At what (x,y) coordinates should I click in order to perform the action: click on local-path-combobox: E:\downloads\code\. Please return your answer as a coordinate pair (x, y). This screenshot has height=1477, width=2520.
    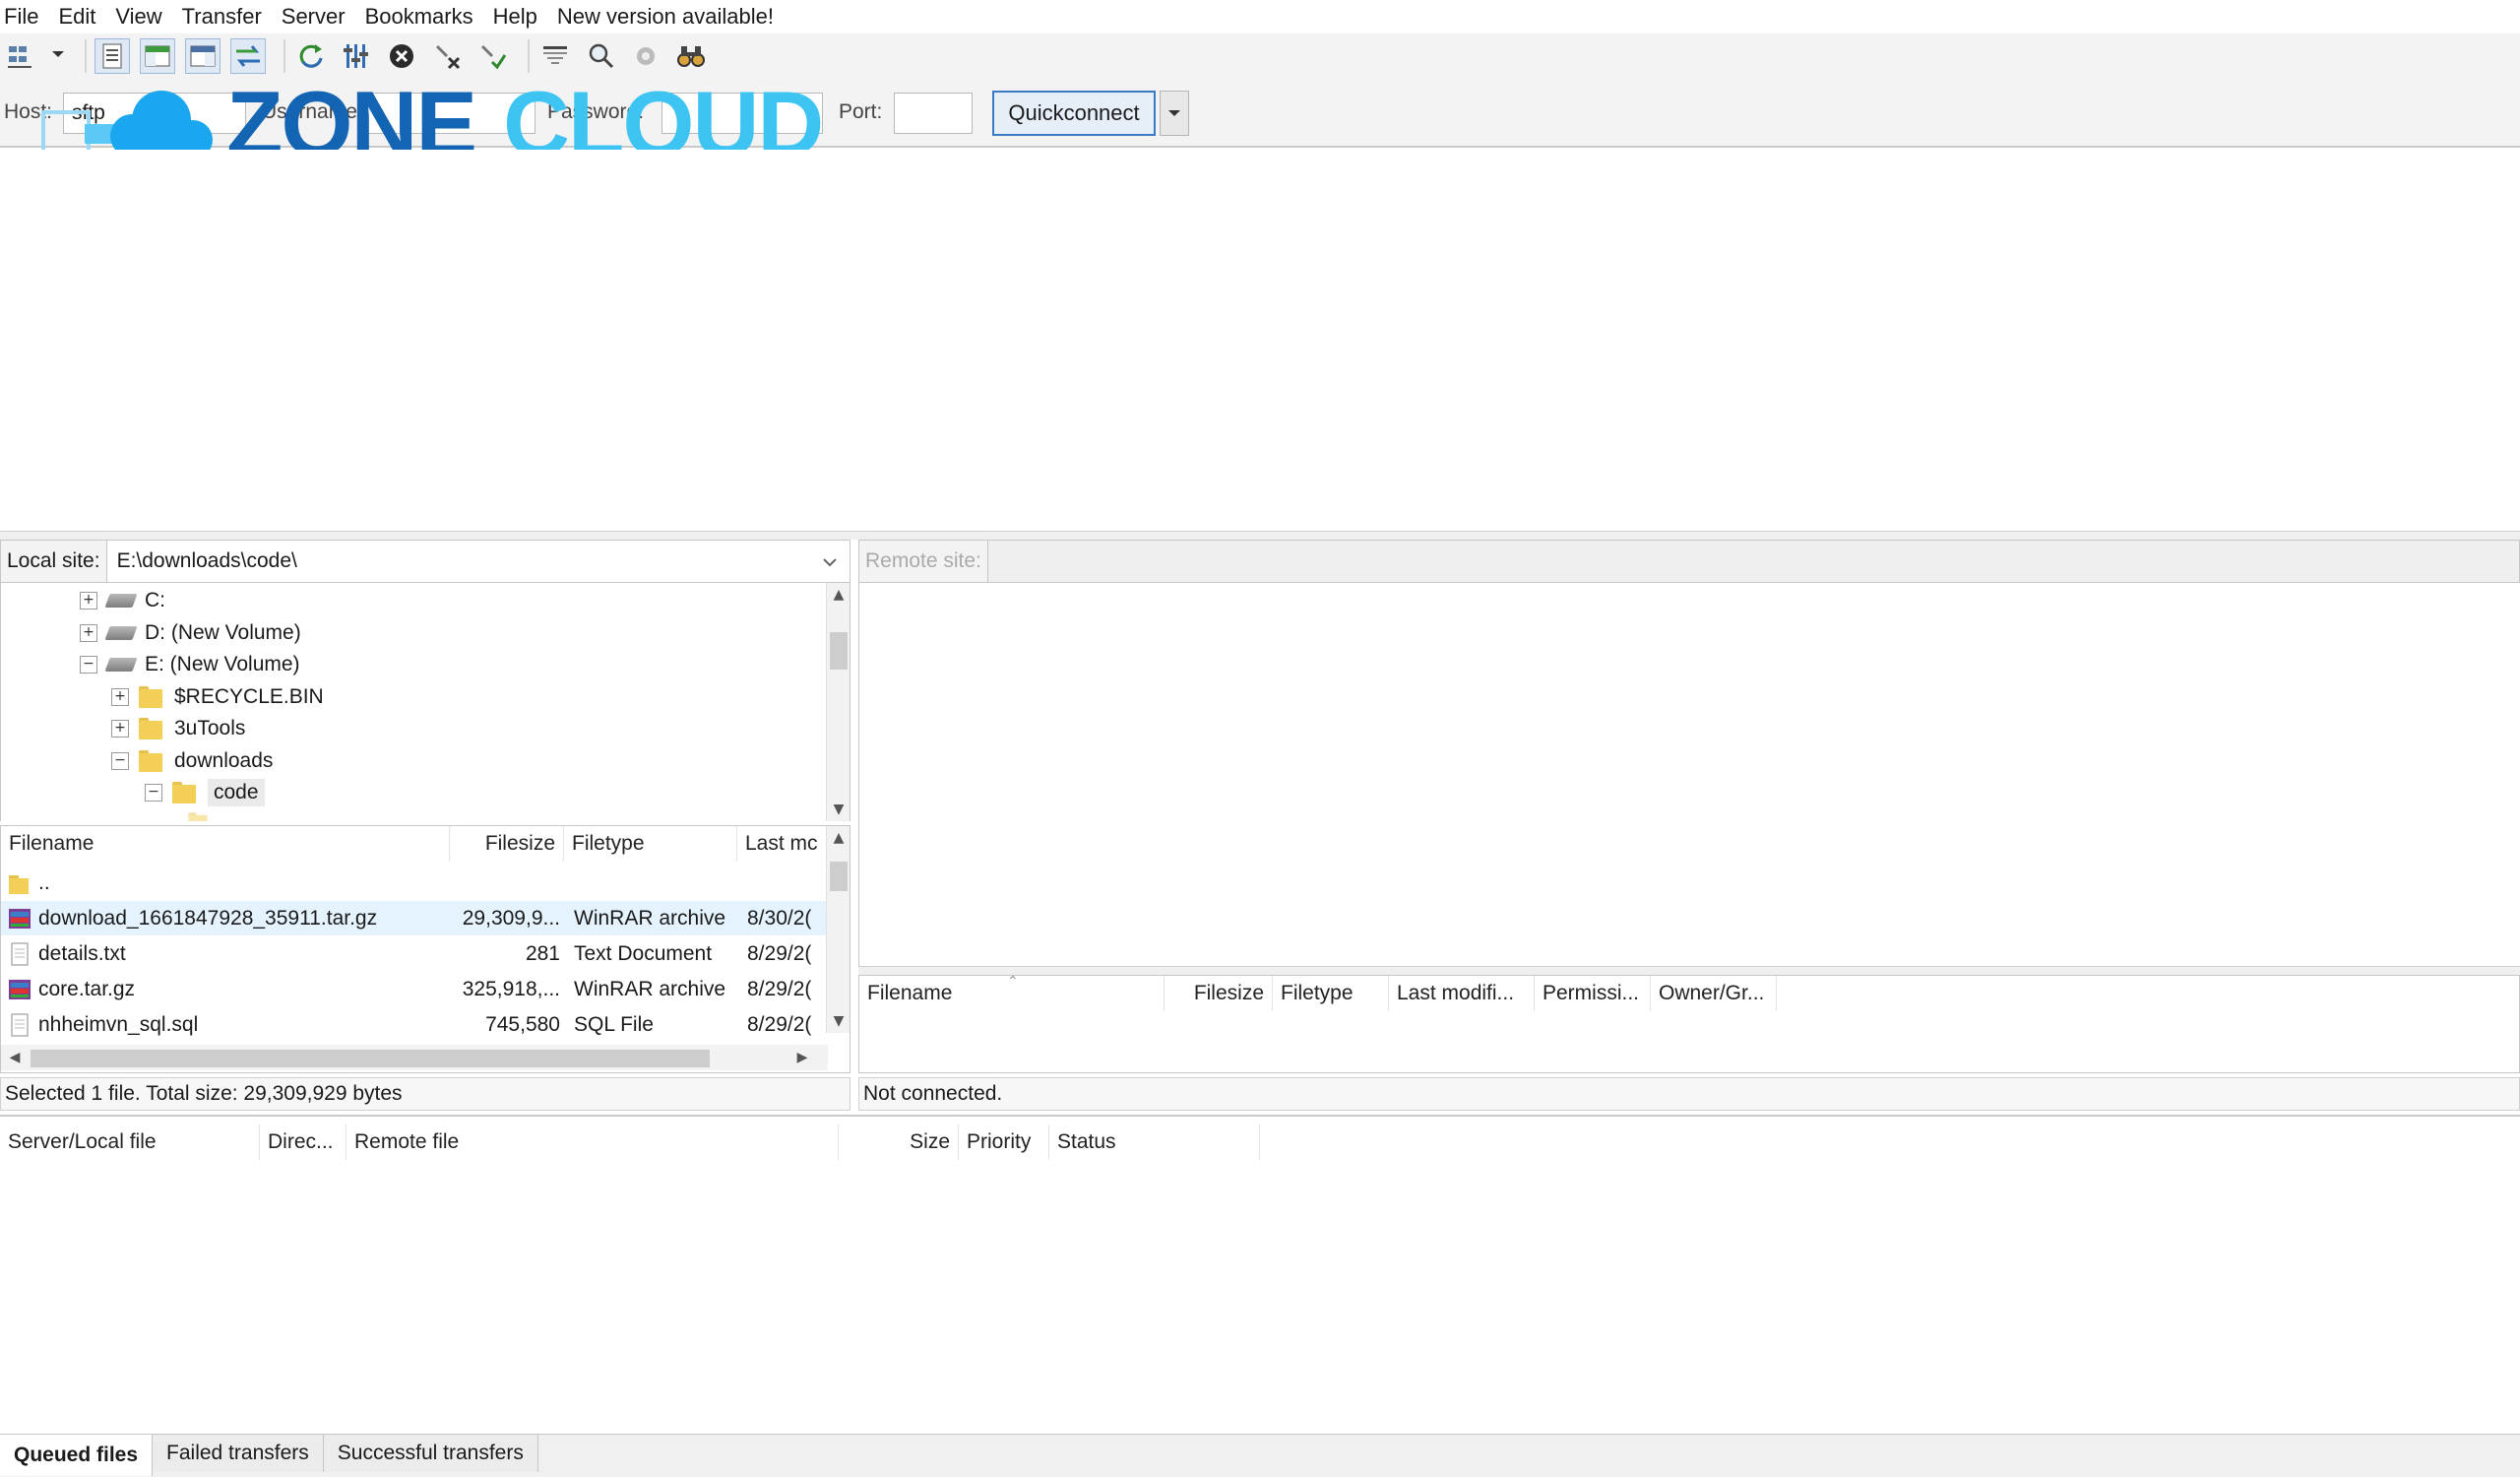
    Looking at the image, I should click on (478, 562).